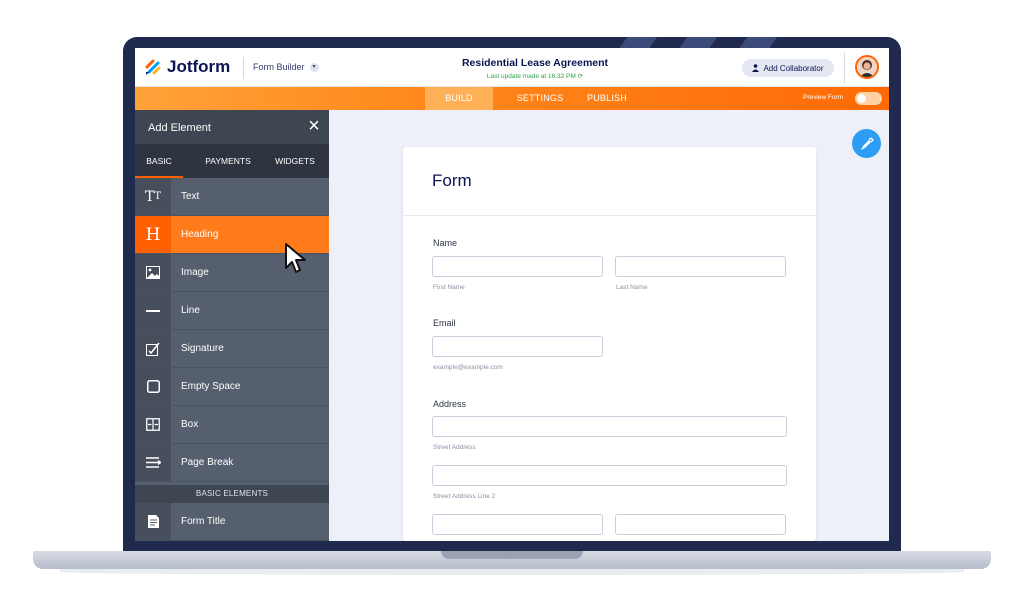 The width and height of the screenshot is (1024, 609). What do you see at coordinates (153, 462) in the screenshot?
I see `page-break-icon` at bounding box center [153, 462].